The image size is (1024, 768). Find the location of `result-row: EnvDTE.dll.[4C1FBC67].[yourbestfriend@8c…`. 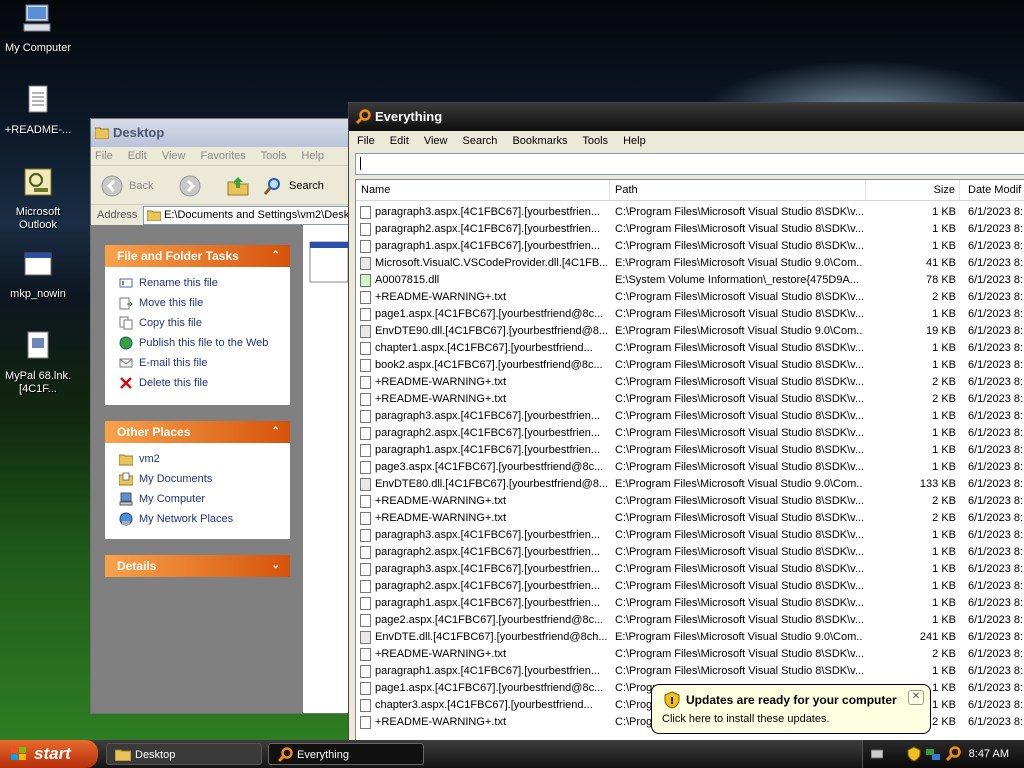

result-row: EnvDTE.dll.[4C1FBC67].[yourbestfriend@8c… is located at coordinates (690, 637).